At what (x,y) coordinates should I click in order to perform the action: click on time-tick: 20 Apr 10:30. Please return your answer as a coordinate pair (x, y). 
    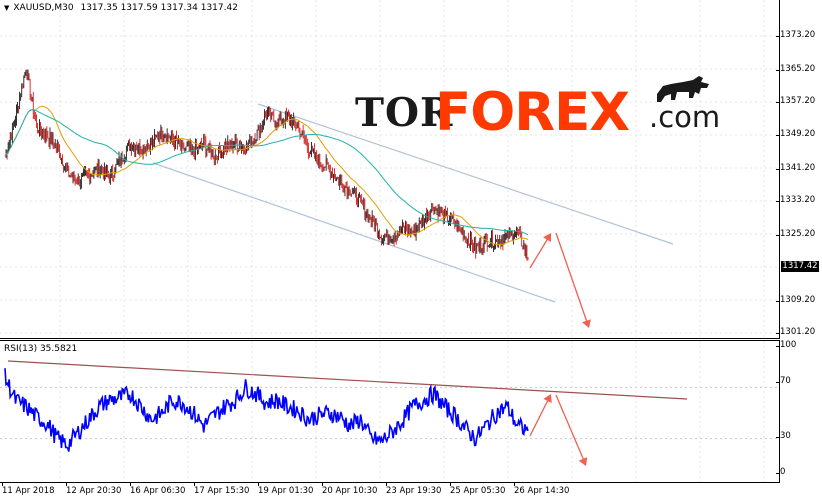
    Looking at the image, I should click on (350, 489).